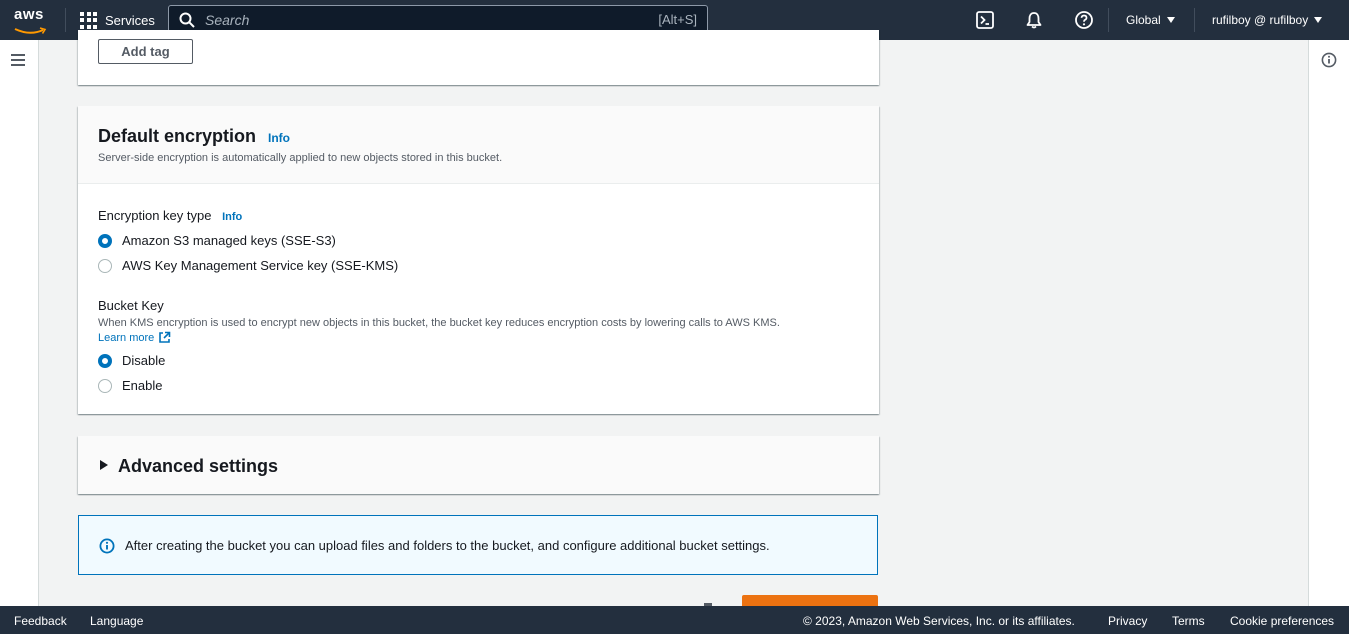 The height and width of the screenshot is (634, 1349). I want to click on default-encryption-info-link: Info, so click(279, 138).